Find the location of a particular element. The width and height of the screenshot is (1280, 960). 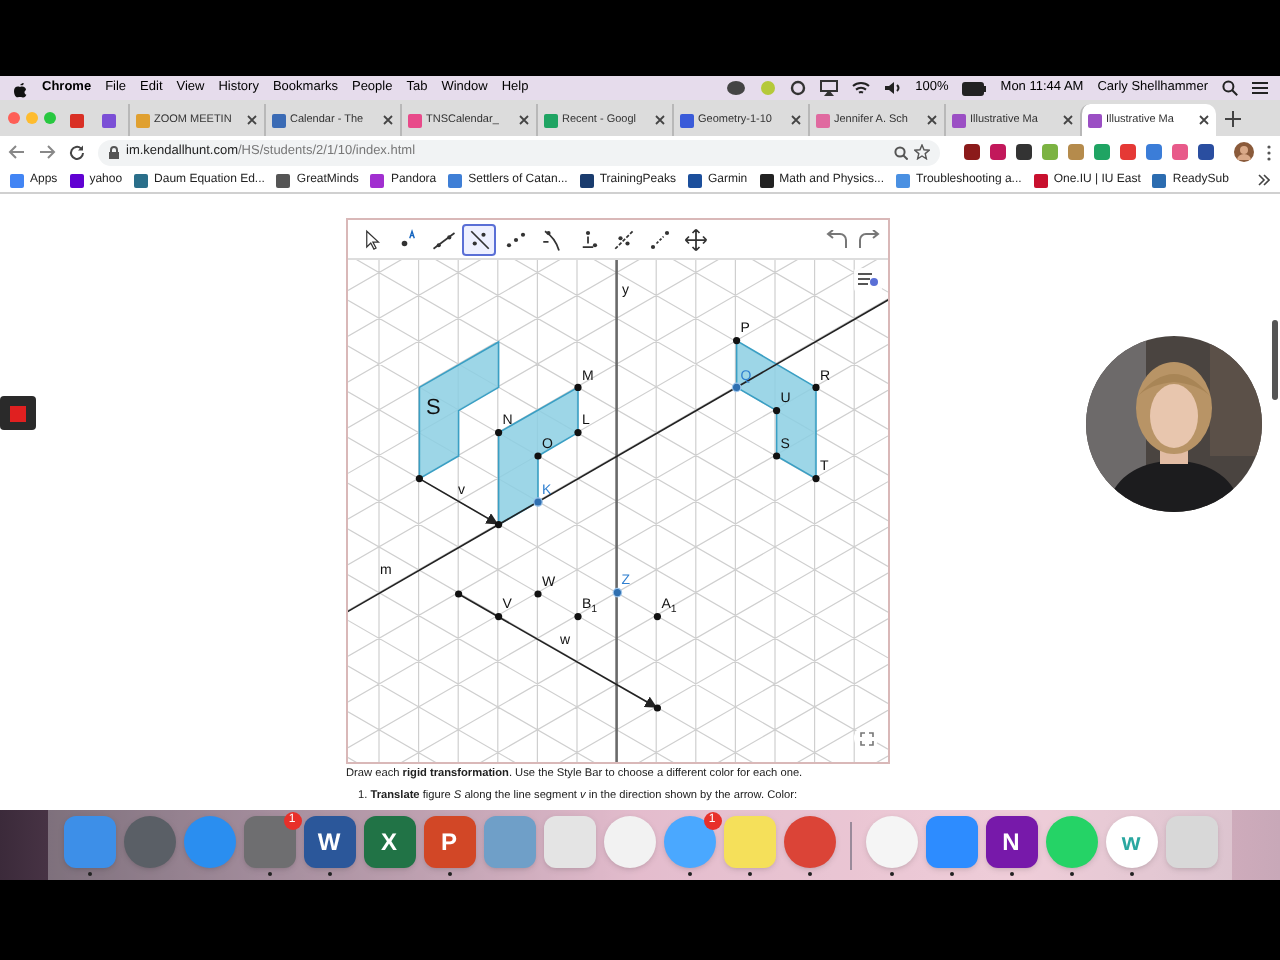

style-bar-button is located at coordinates (868, 280).